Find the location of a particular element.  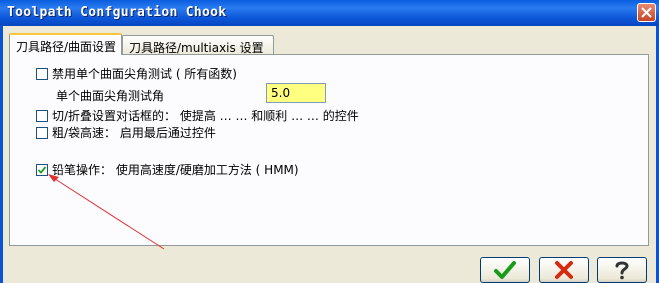

tab-surface-settings: 刀具路径/曲面设置 is located at coordinates (65, 44).